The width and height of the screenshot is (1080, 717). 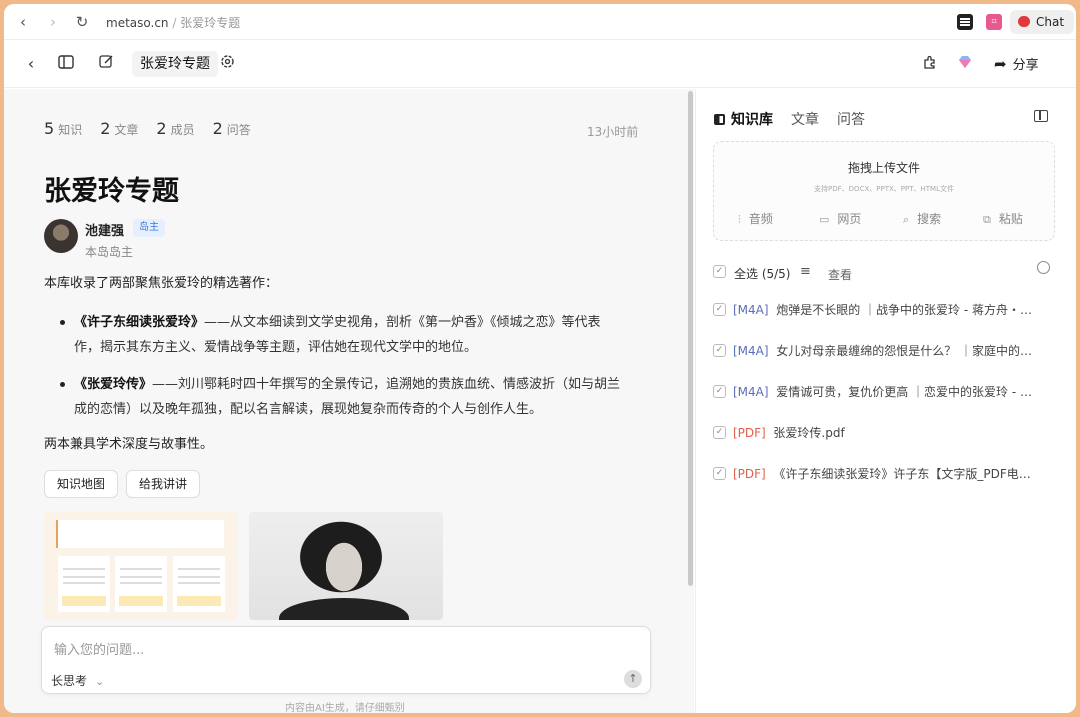 What do you see at coordinates (69, 681) in the screenshot?
I see `mode-label: 长思考` at bounding box center [69, 681].